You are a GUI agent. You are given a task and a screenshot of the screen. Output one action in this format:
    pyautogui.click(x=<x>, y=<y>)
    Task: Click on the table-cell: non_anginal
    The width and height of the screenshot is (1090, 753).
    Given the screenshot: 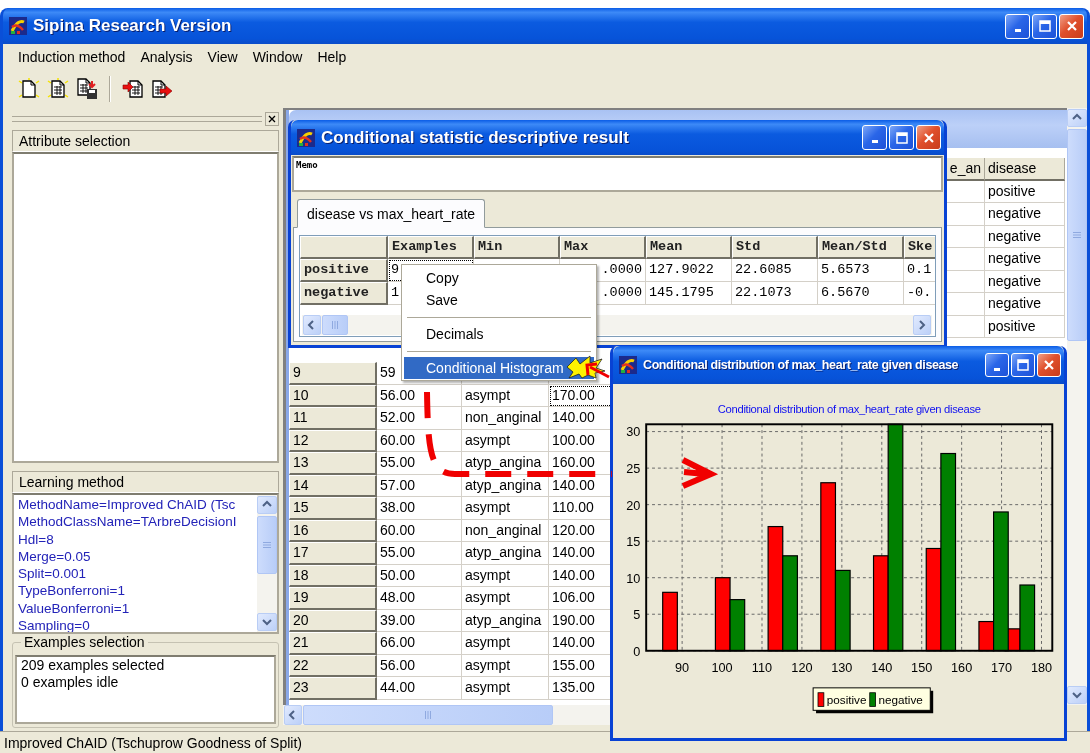 What is the action you would take?
    pyautogui.click(x=505, y=530)
    